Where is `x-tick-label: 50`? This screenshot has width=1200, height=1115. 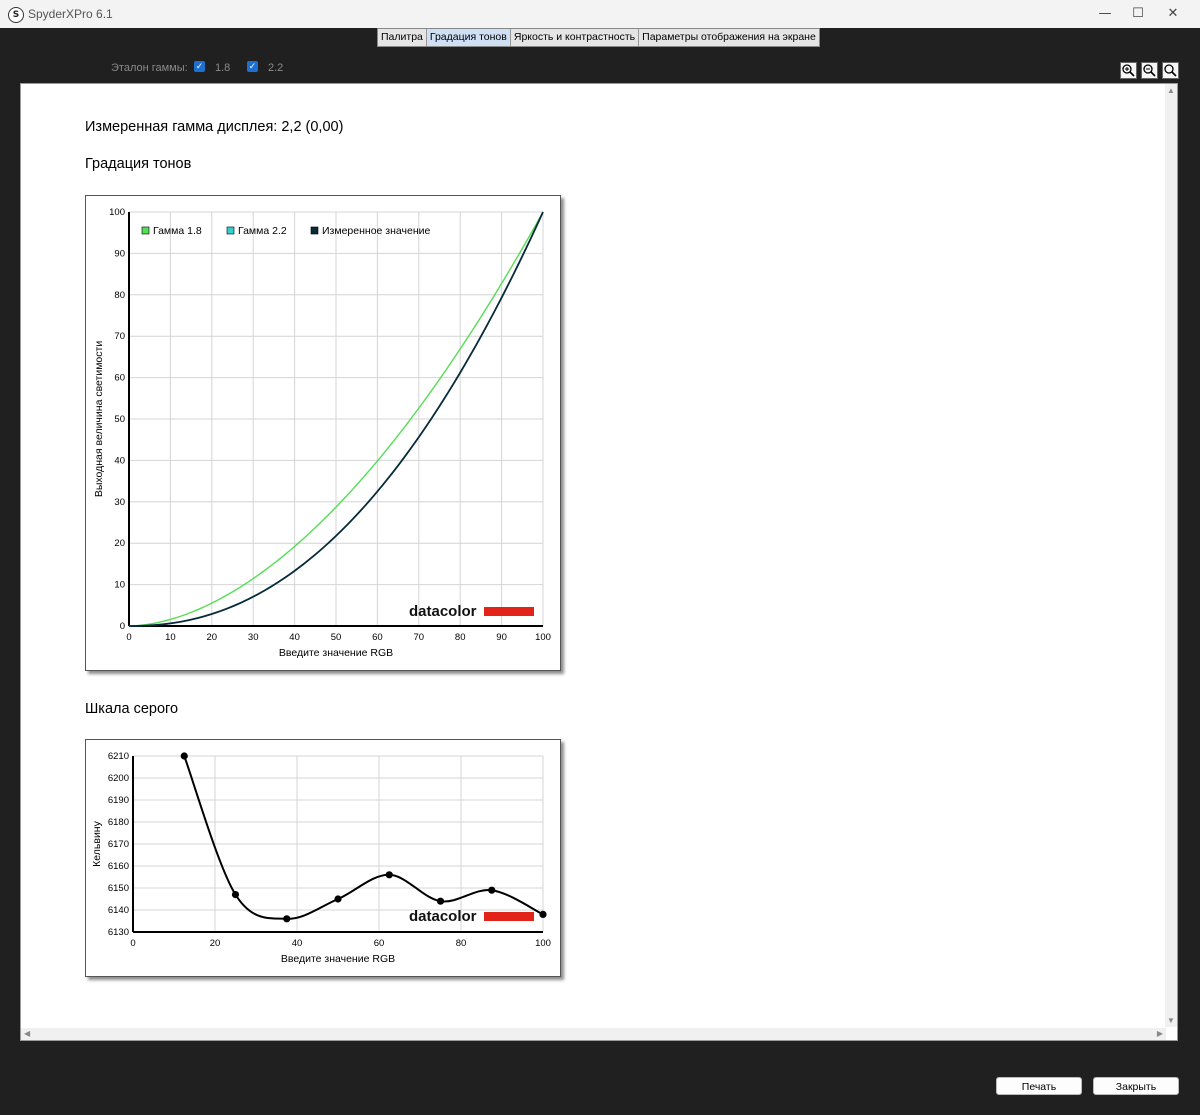 x-tick-label: 50 is located at coordinates (336, 637).